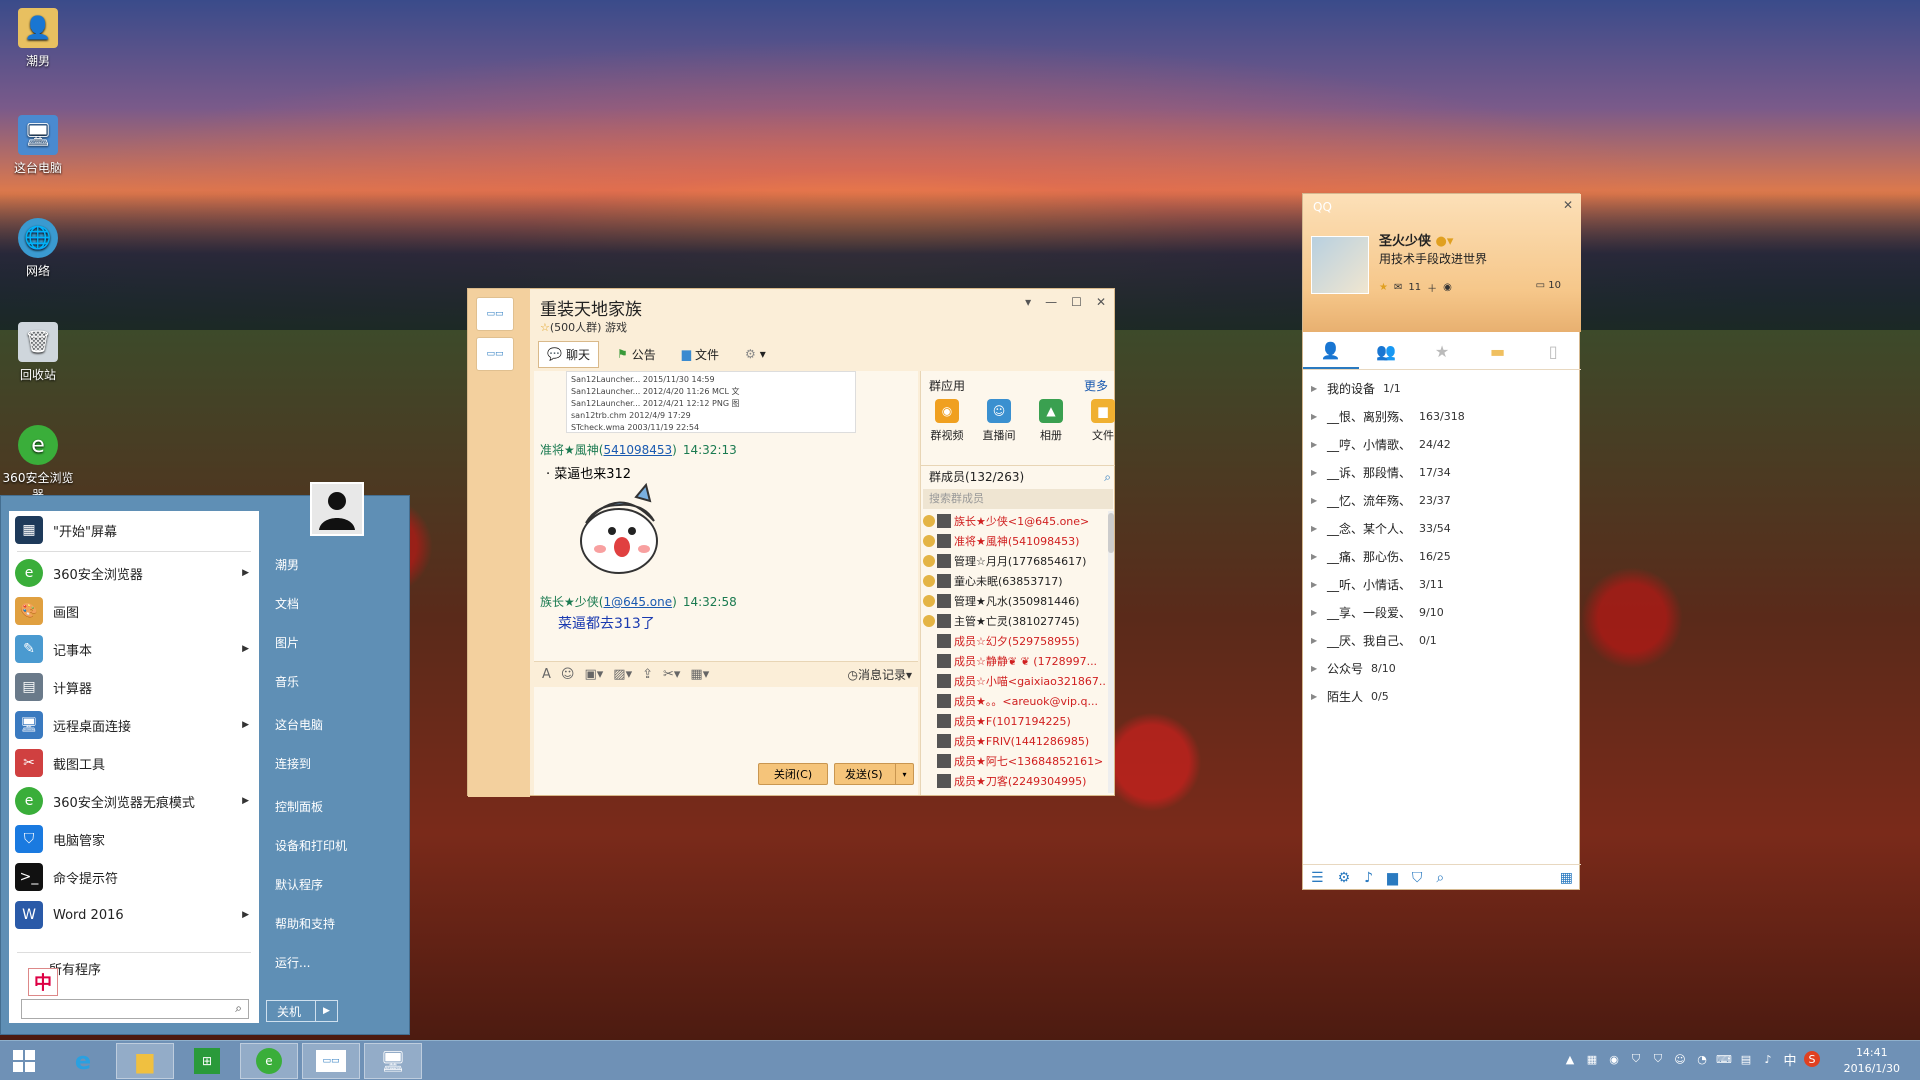 Image resolution: width=1920 pixels, height=1080 pixels. I want to click on tray-qq-icon: ☺, so click(1680, 1059).